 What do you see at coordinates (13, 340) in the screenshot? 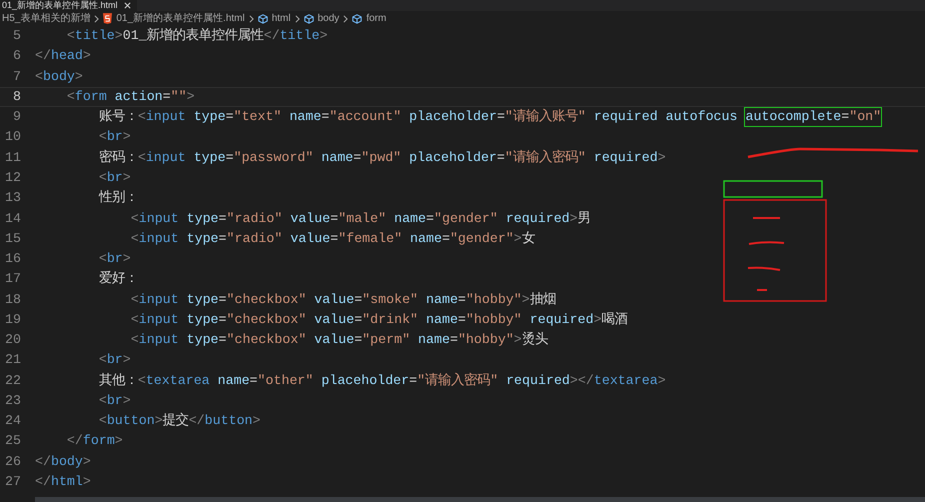
I see `line-number: 20` at bounding box center [13, 340].